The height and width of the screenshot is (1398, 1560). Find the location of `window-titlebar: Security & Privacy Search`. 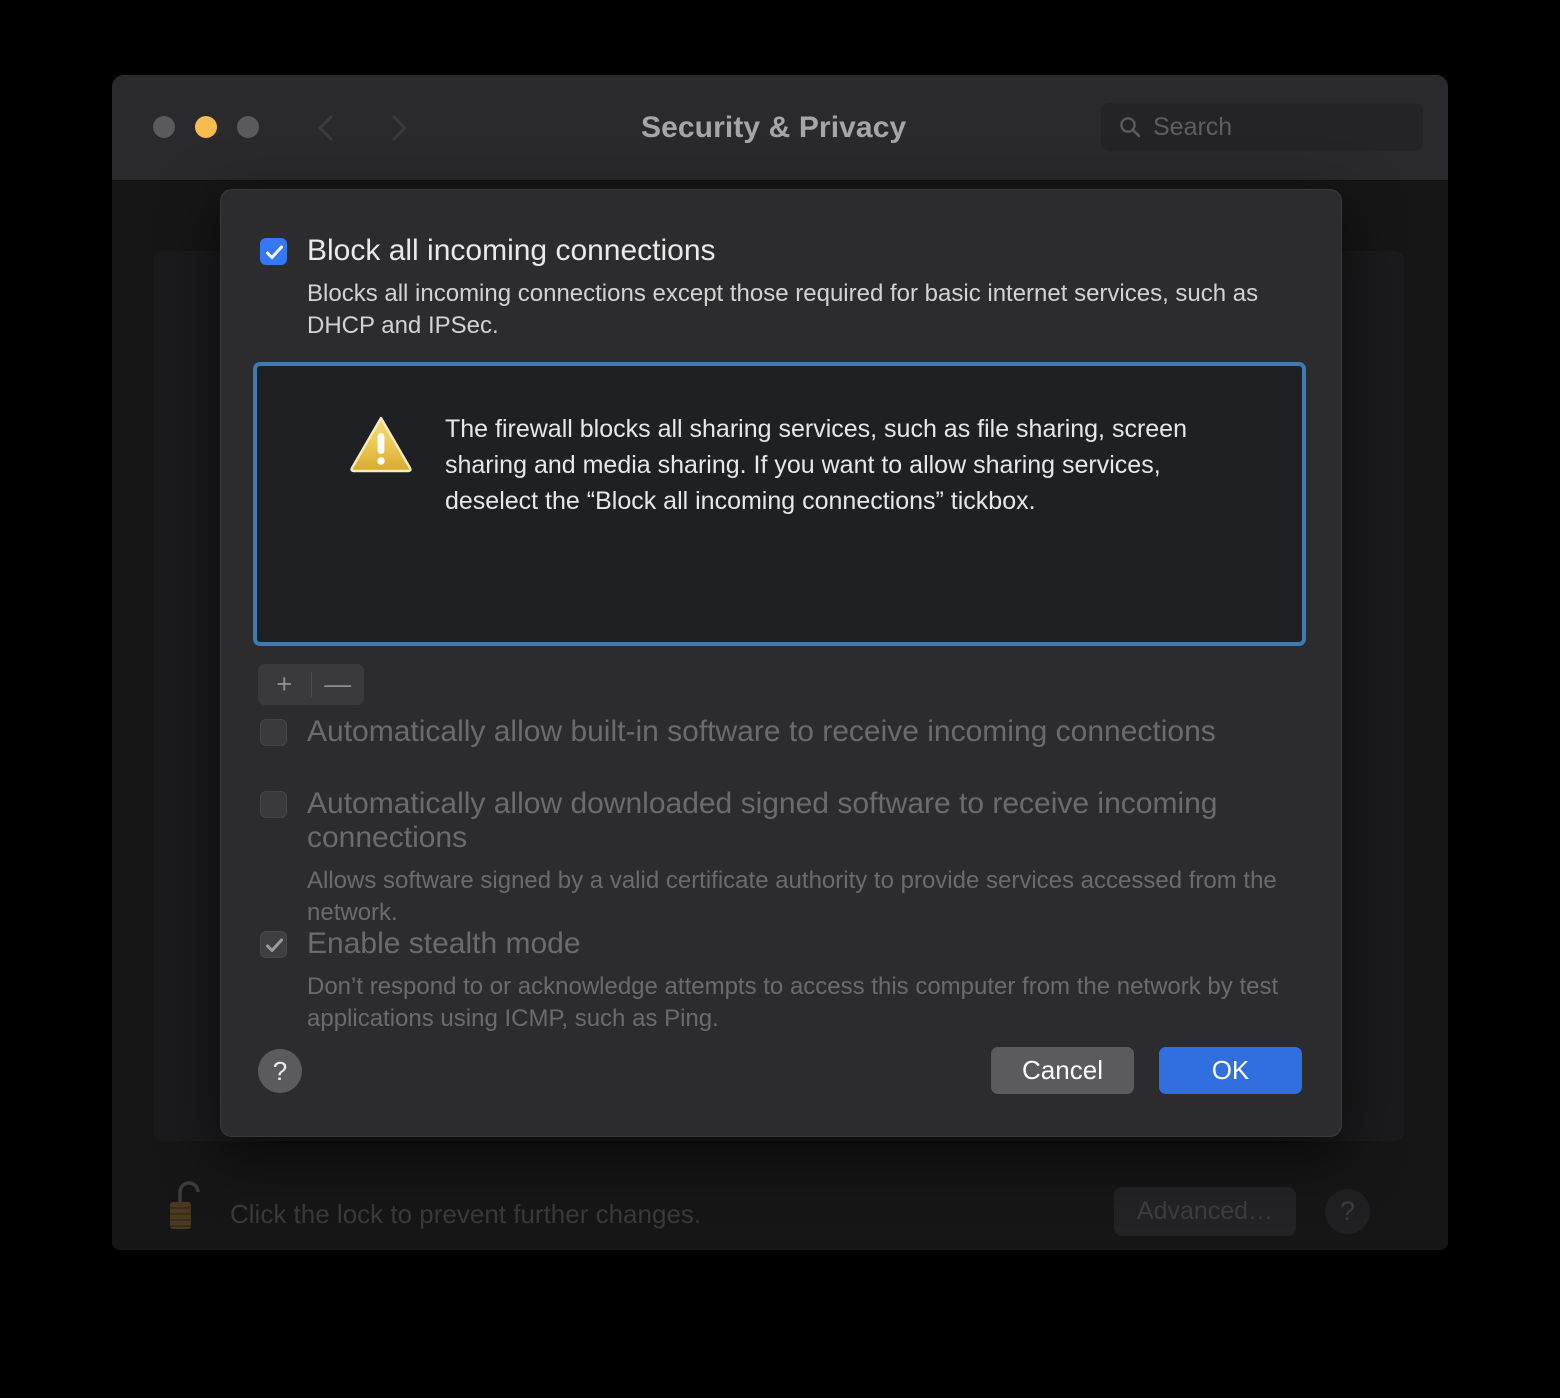

window-titlebar: Security & Privacy Search is located at coordinates (780, 146).